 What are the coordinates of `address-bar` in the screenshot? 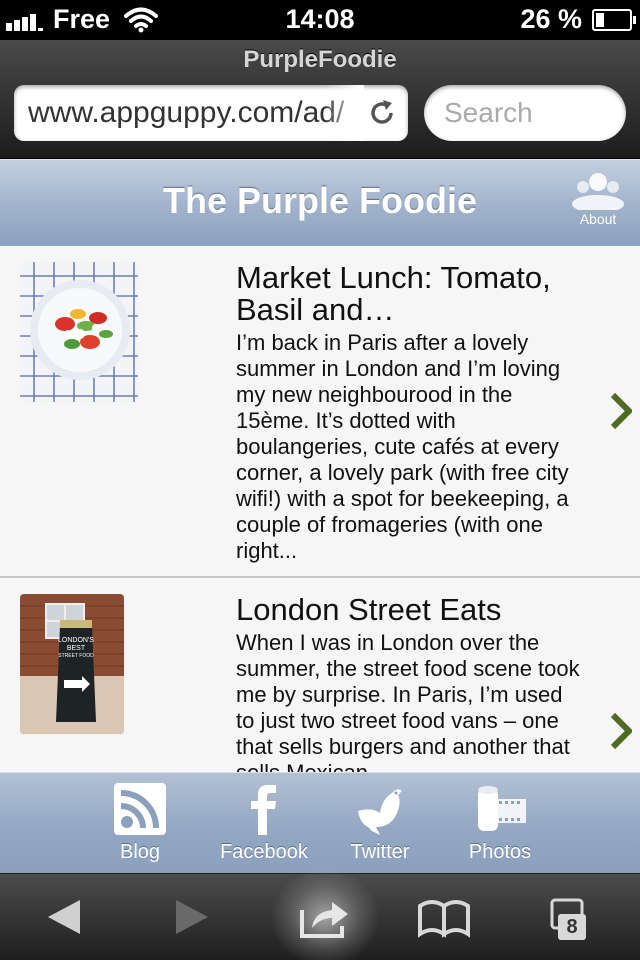 It's located at (211, 113).